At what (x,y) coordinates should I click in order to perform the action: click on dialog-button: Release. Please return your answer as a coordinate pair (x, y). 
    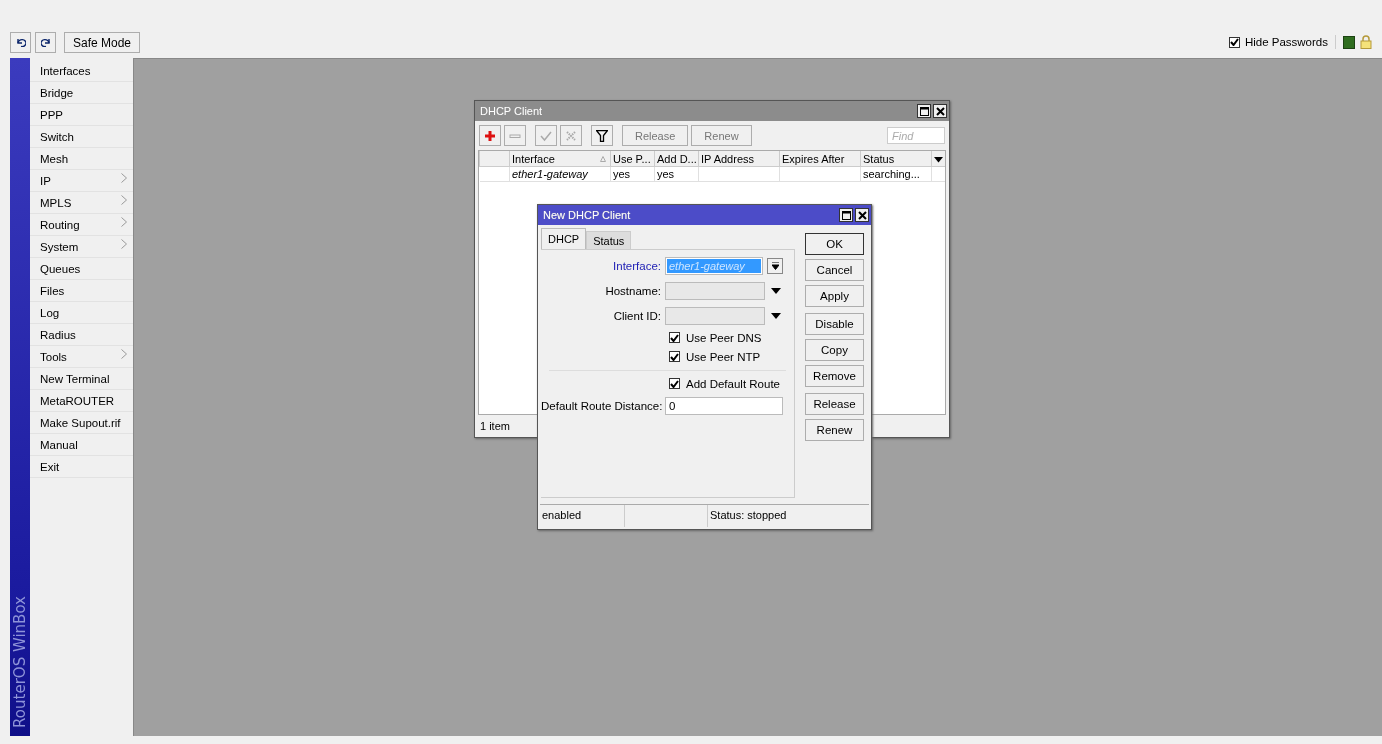
    Looking at the image, I should click on (834, 404).